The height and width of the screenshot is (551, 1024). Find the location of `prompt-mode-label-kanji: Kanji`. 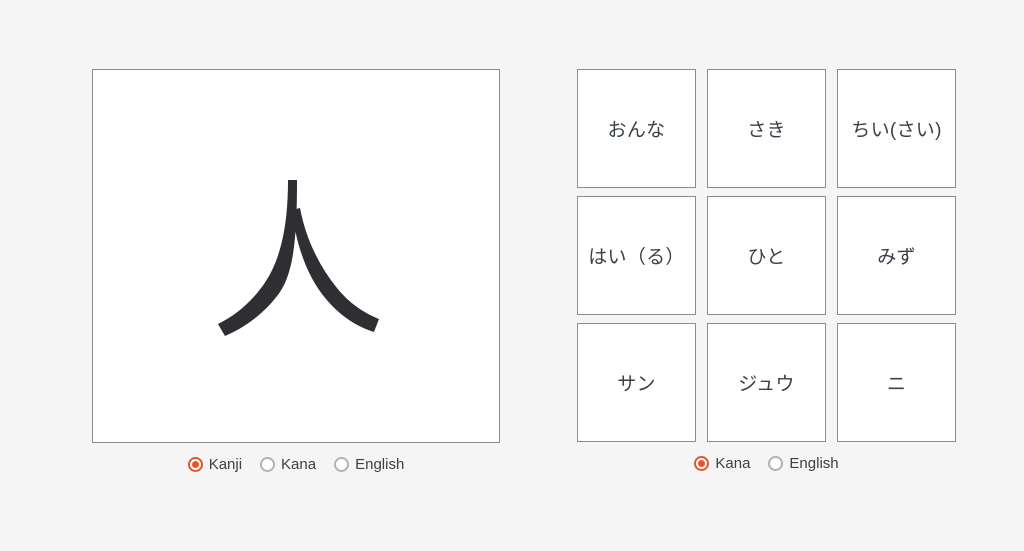

prompt-mode-label-kanji: Kanji is located at coordinates (225, 464).